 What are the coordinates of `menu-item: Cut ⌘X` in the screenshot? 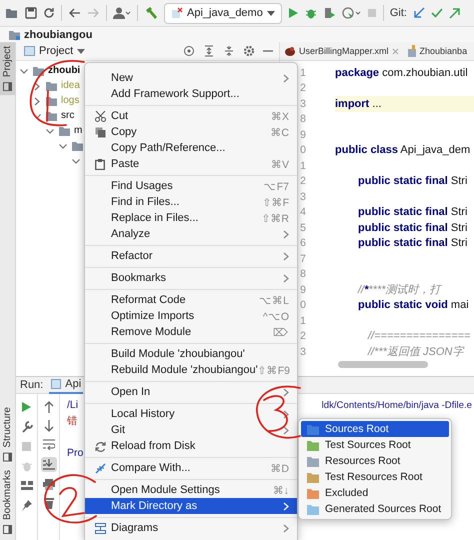 It's located at (191, 116).